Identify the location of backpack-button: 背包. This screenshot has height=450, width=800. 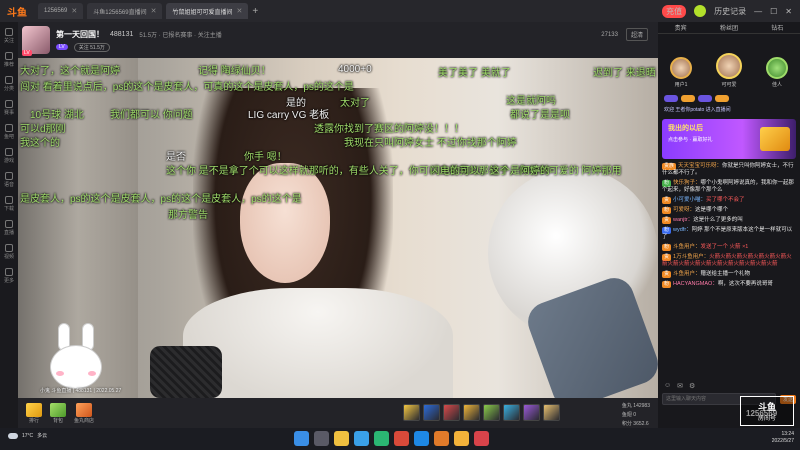
(58, 413).